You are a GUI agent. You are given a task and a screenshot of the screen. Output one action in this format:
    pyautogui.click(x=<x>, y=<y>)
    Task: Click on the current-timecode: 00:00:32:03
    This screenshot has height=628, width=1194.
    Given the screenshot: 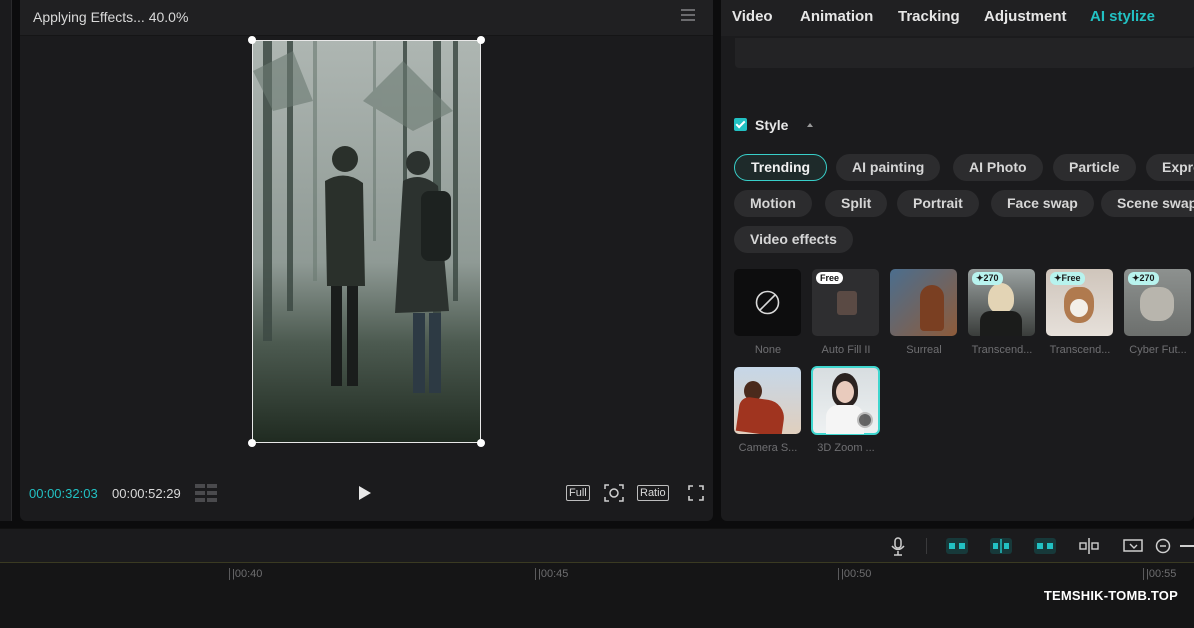 What is the action you would take?
    pyautogui.click(x=63, y=493)
    